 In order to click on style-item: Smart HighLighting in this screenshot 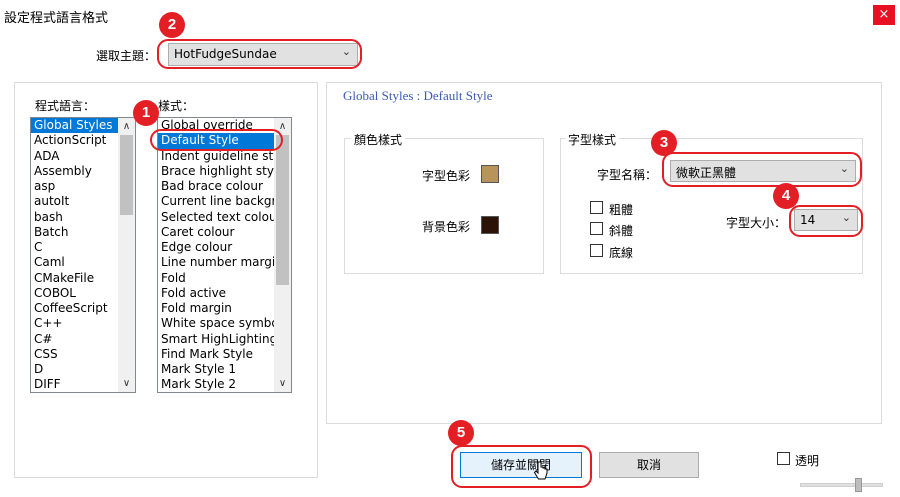, I will do `click(216, 339)`.